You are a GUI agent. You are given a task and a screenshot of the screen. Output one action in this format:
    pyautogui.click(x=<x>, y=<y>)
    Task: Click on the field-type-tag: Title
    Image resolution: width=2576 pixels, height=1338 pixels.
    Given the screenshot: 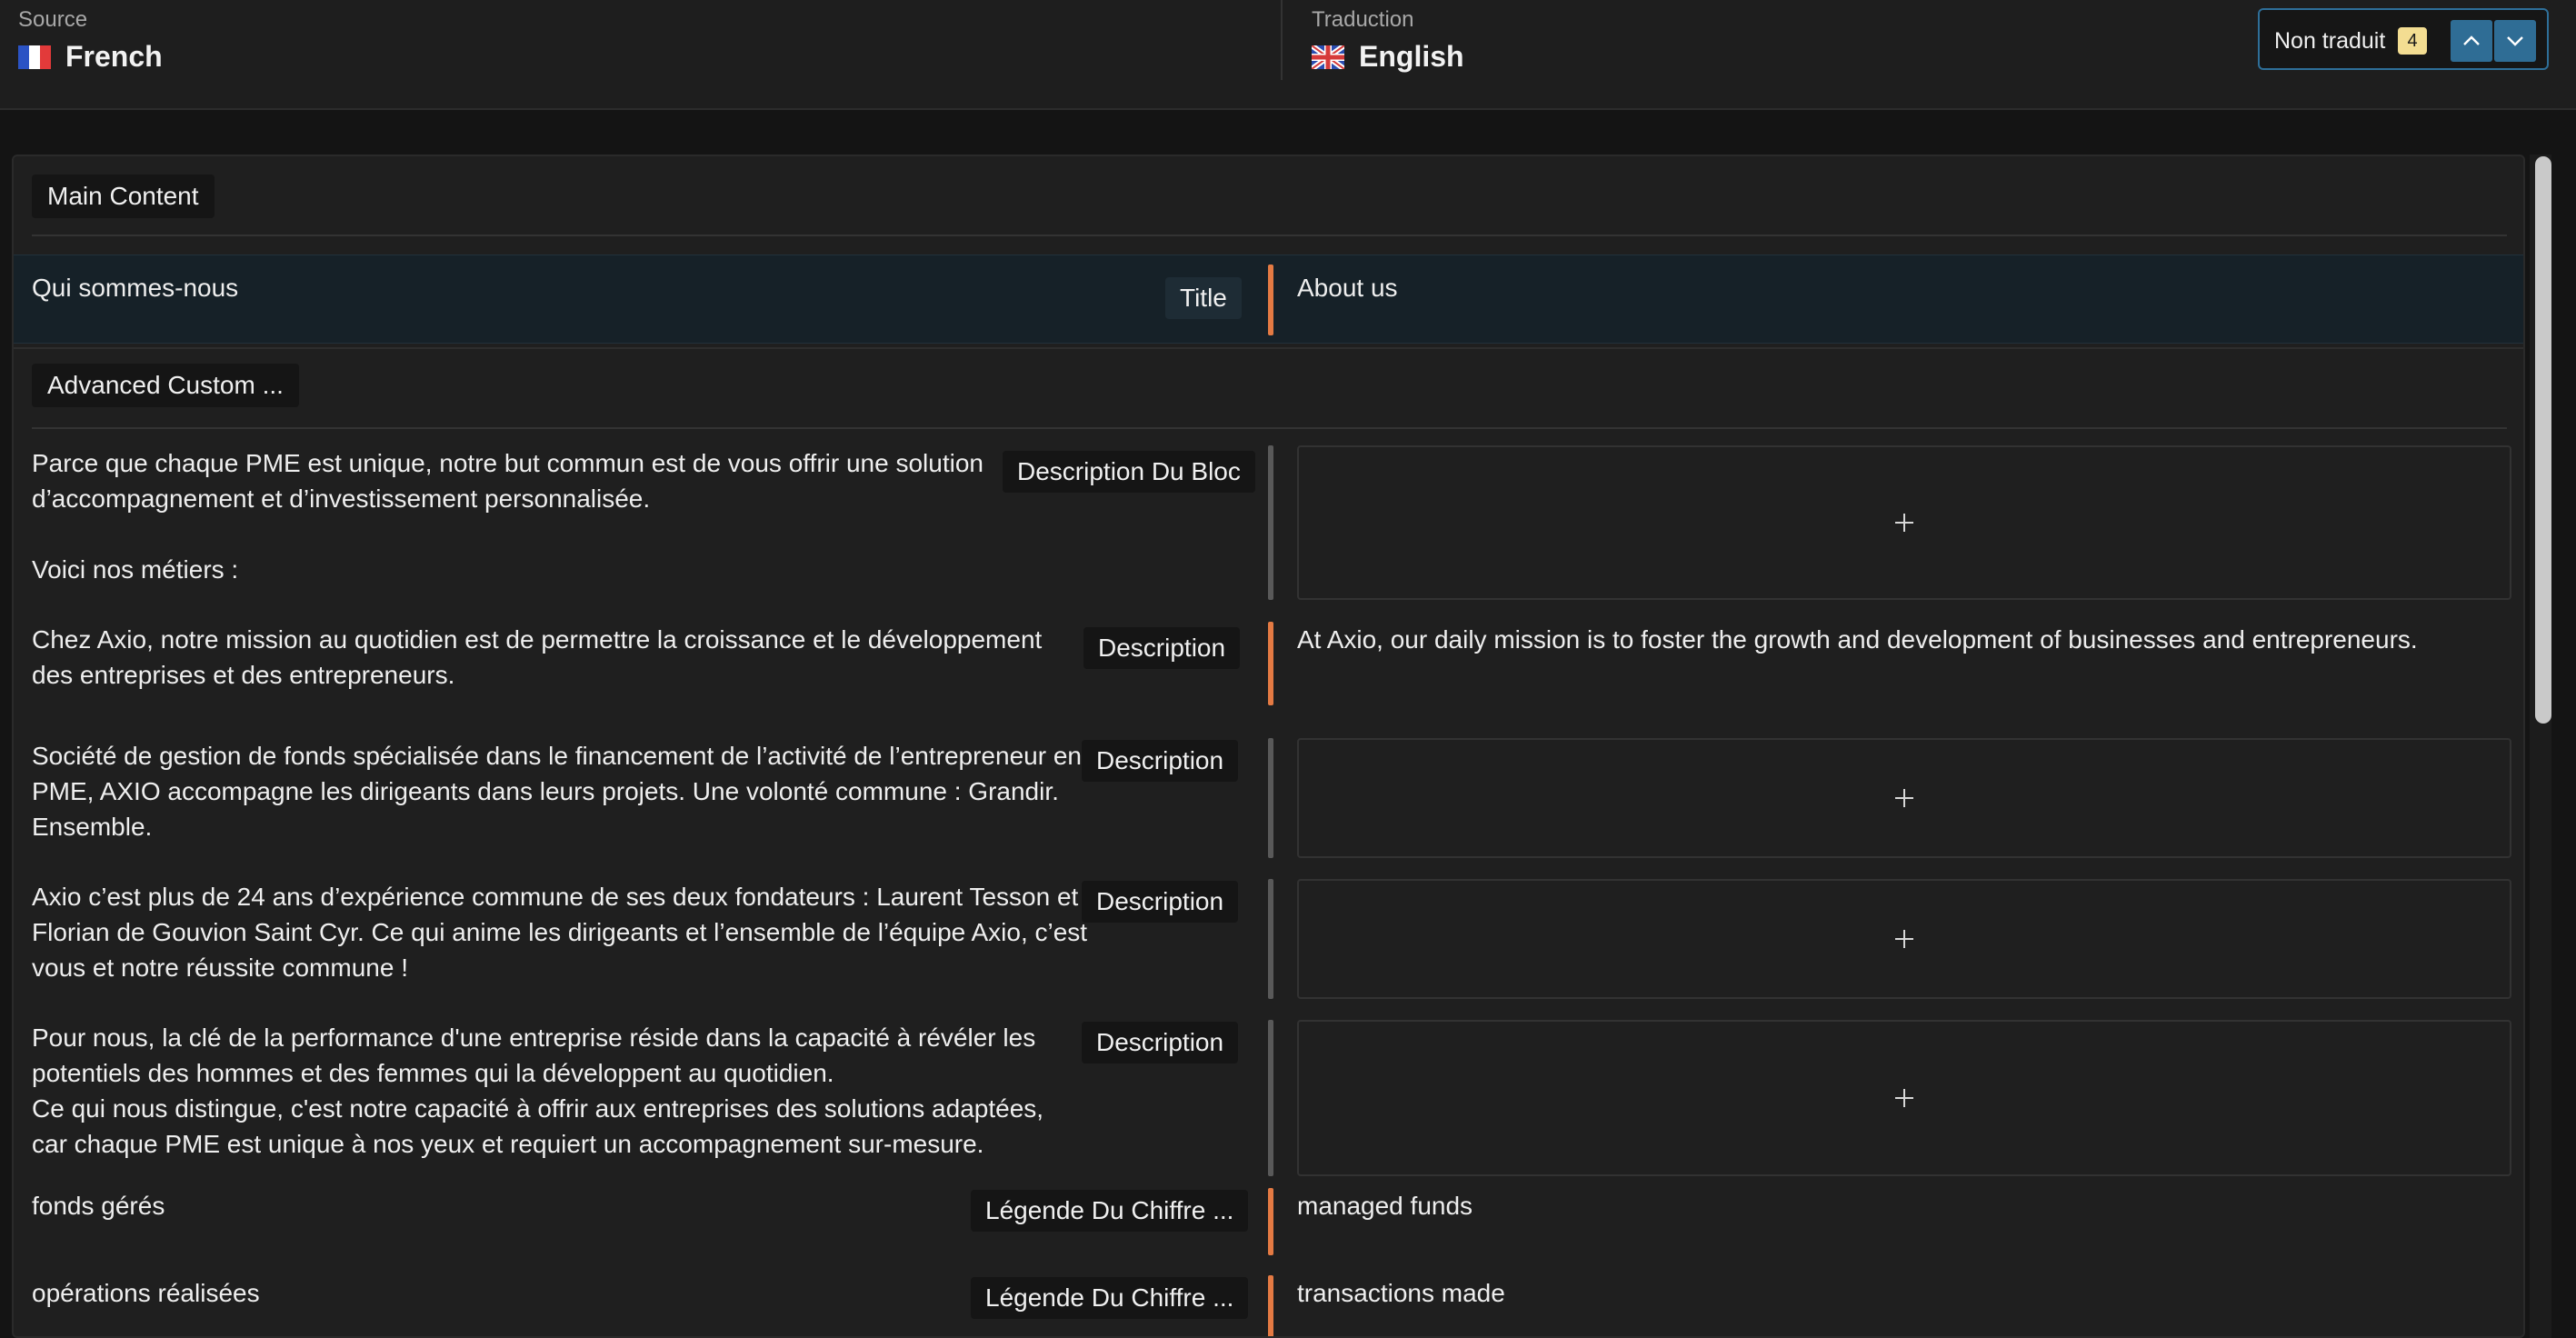 What is the action you would take?
    pyautogui.click(x=1203, y=298)
    